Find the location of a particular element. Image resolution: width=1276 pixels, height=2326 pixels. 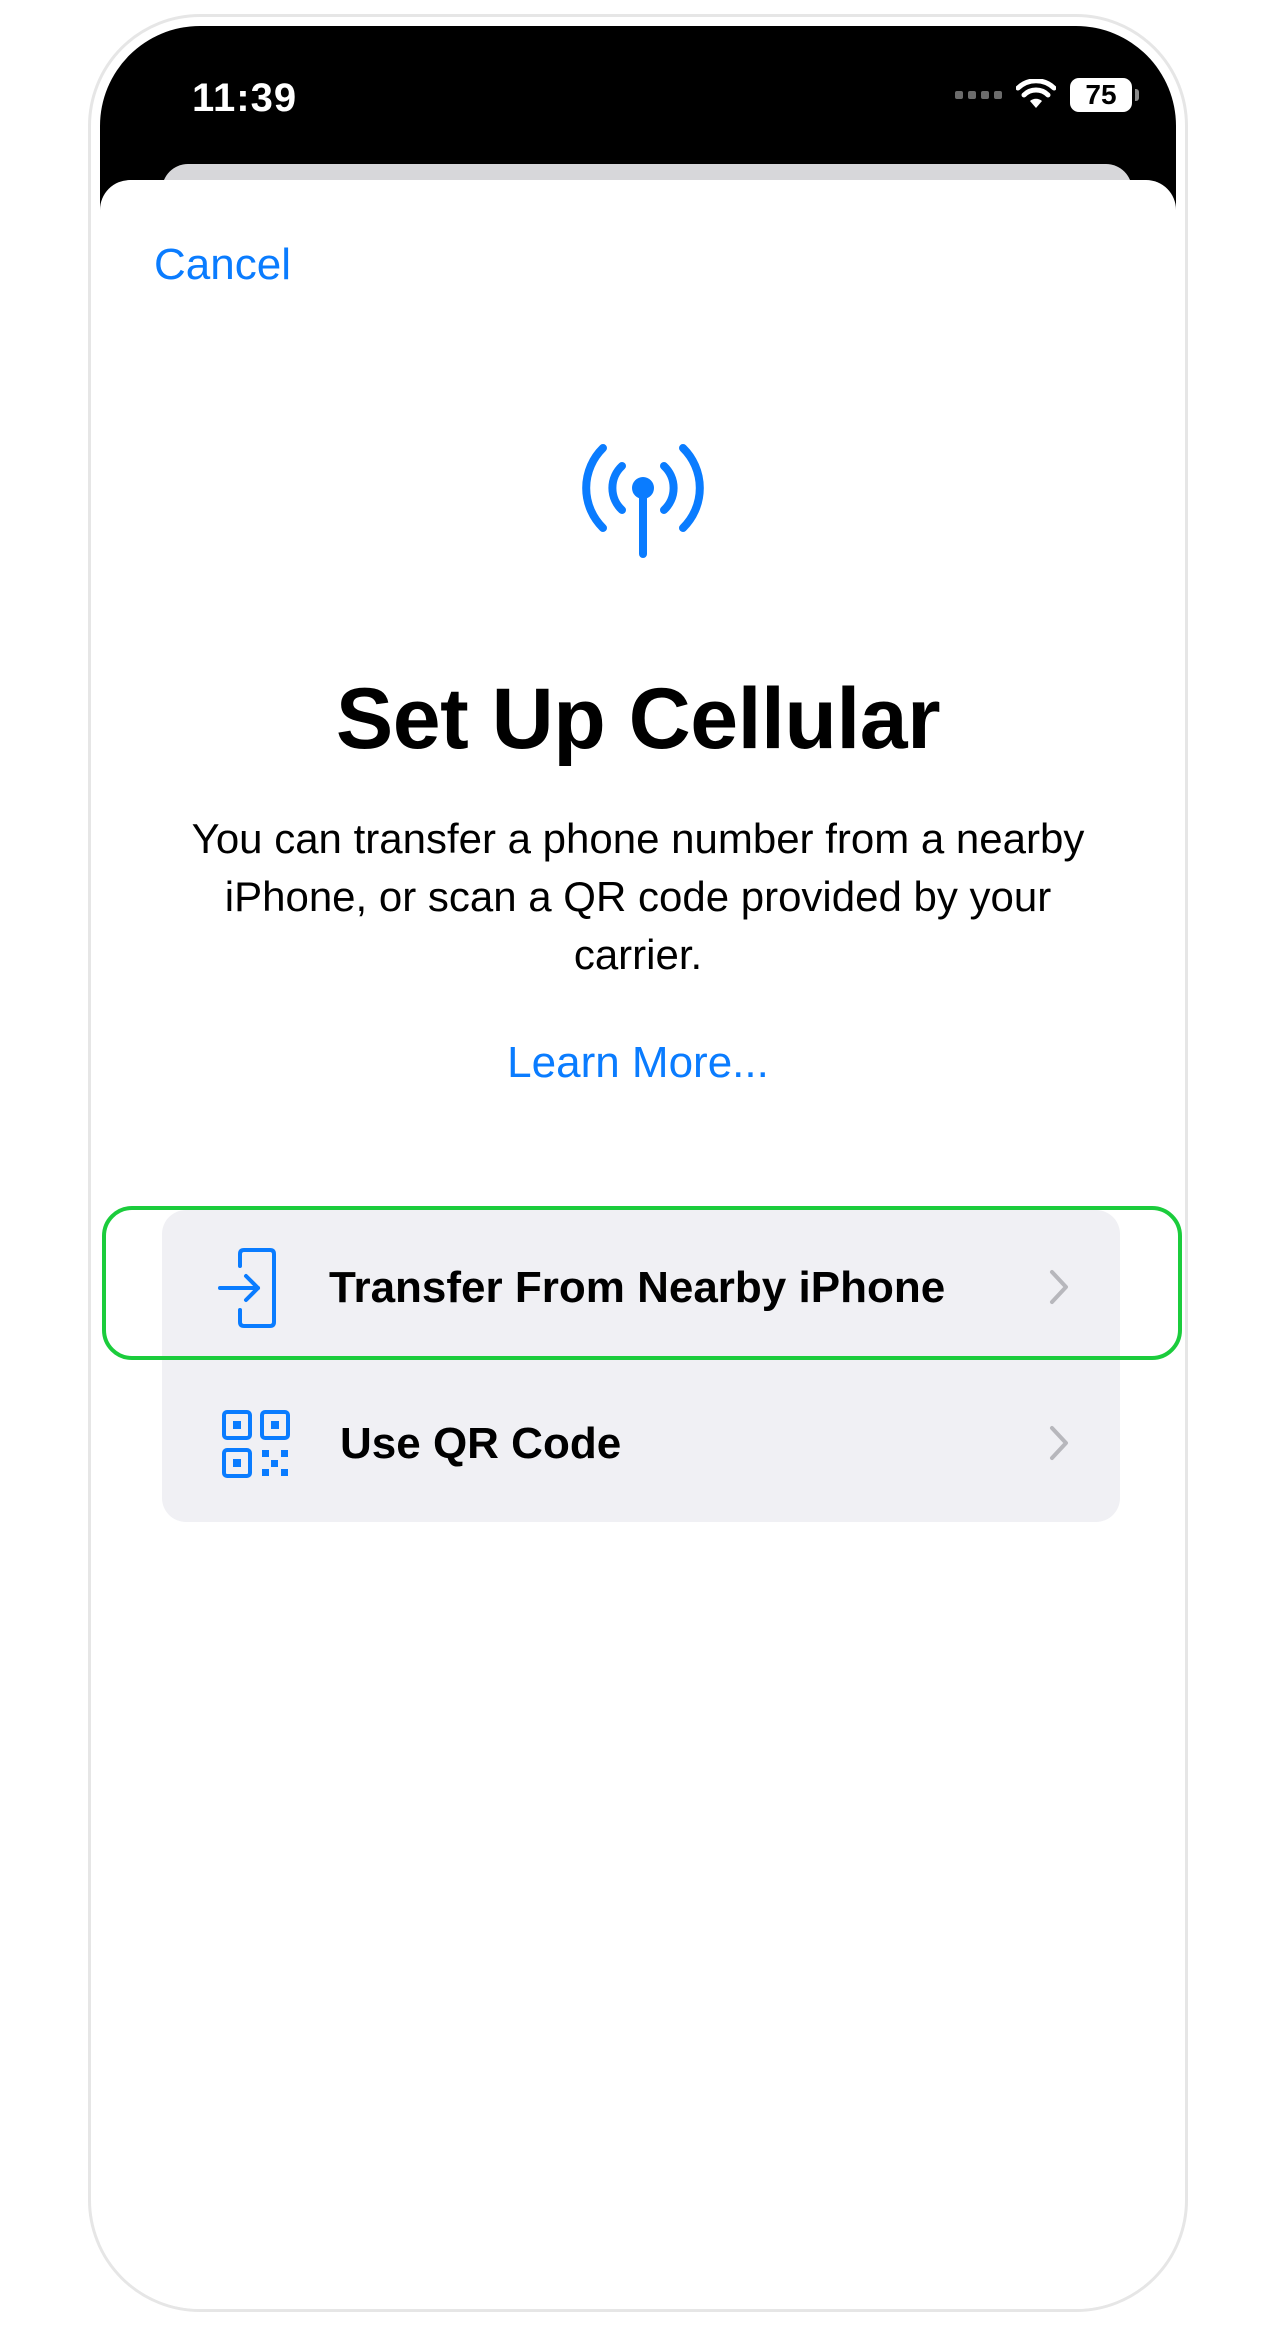

status-indicators: 75 is located at coordinates (1047, 95).